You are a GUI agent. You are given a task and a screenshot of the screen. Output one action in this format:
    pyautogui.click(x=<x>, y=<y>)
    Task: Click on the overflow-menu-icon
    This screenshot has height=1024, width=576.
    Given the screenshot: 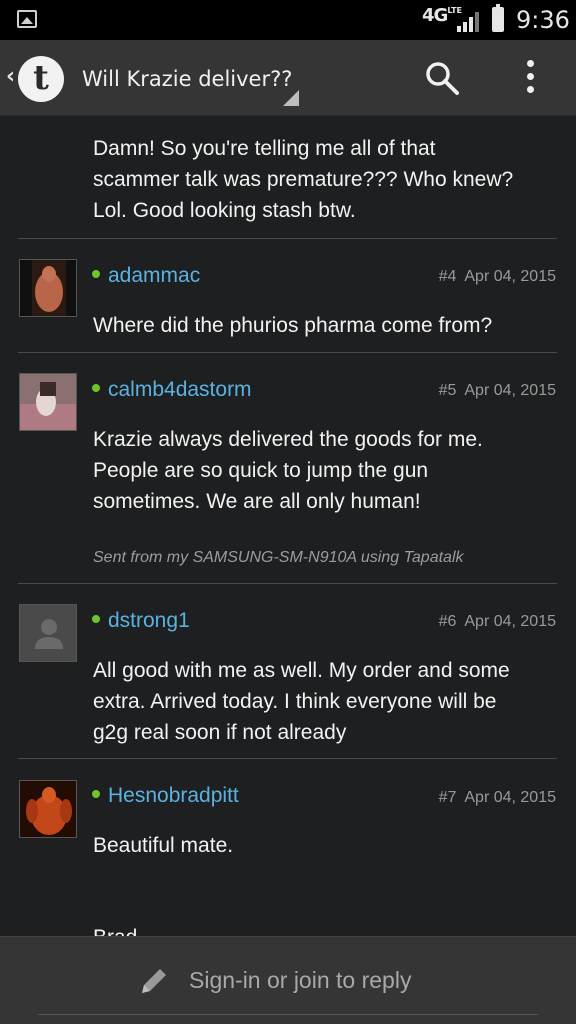 What is the action you would take?
    pyautogui.click(x=530, y=79)
    